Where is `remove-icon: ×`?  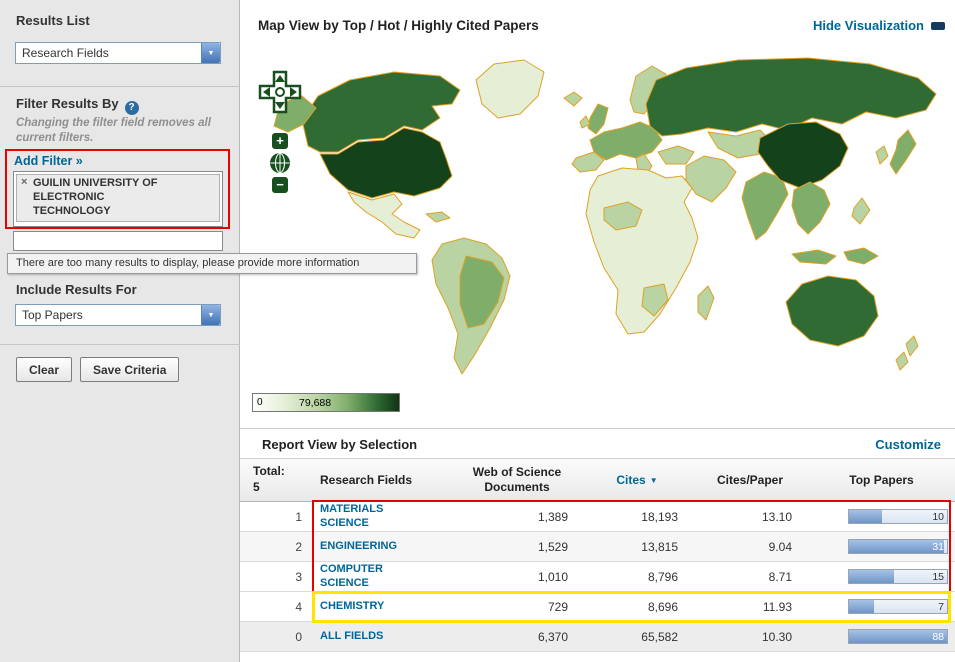 remove-icon: × is located at coordinates (24, 182).